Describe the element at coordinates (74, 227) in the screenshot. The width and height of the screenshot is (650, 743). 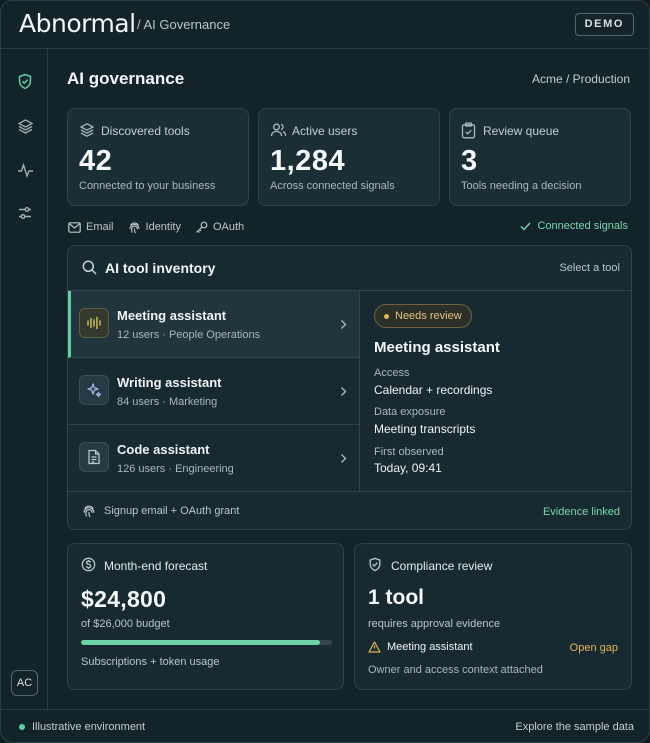
I see `mail-icon` at that location.